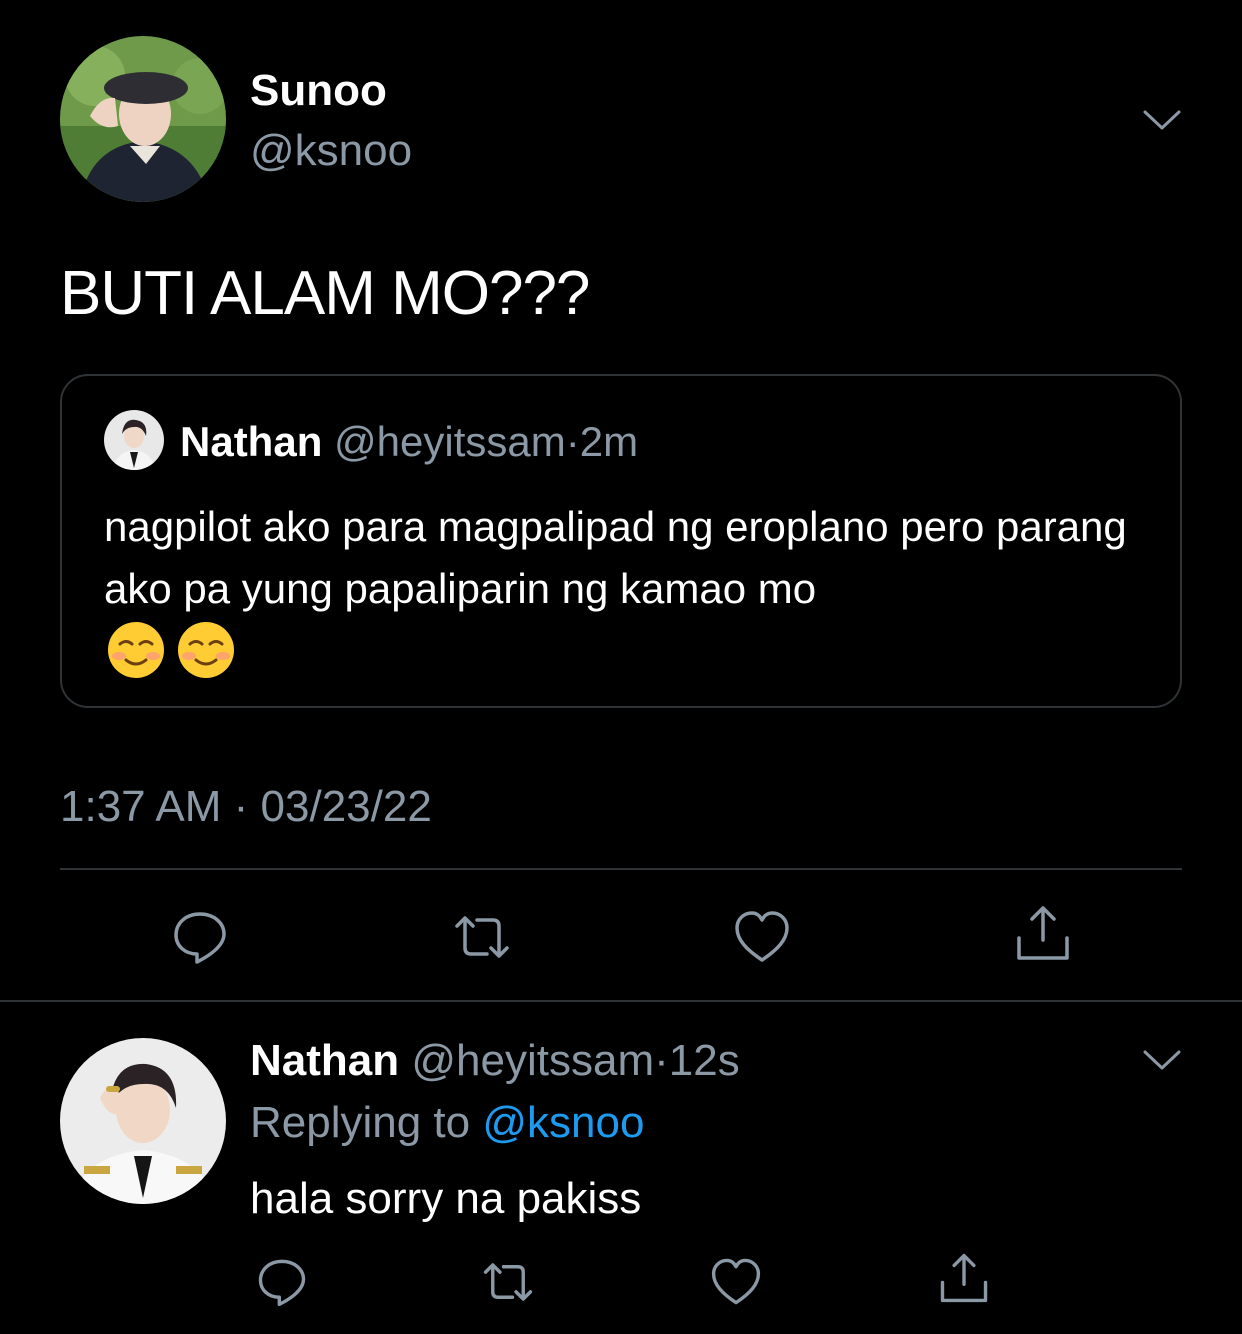 Image resolution: width=1242 pixels, height=1334 pixels. Describe the element at coordinates (134, 440) in the screenshot. I see `quoted-author-avatar` at that location.